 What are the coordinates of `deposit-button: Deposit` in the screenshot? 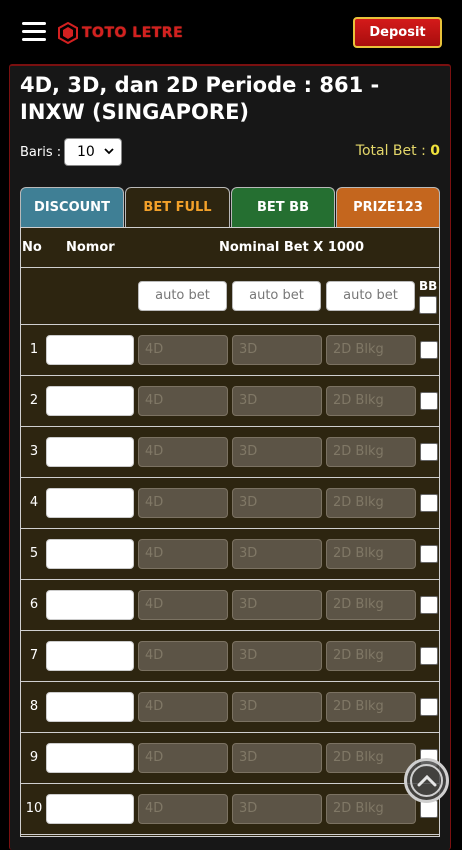 It's located at (397, 32).